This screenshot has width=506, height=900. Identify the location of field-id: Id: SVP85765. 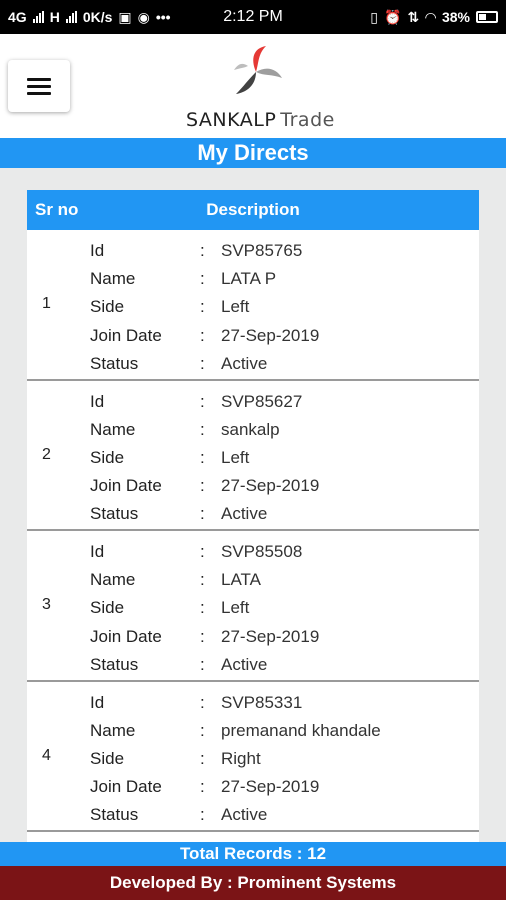
(280, 251).